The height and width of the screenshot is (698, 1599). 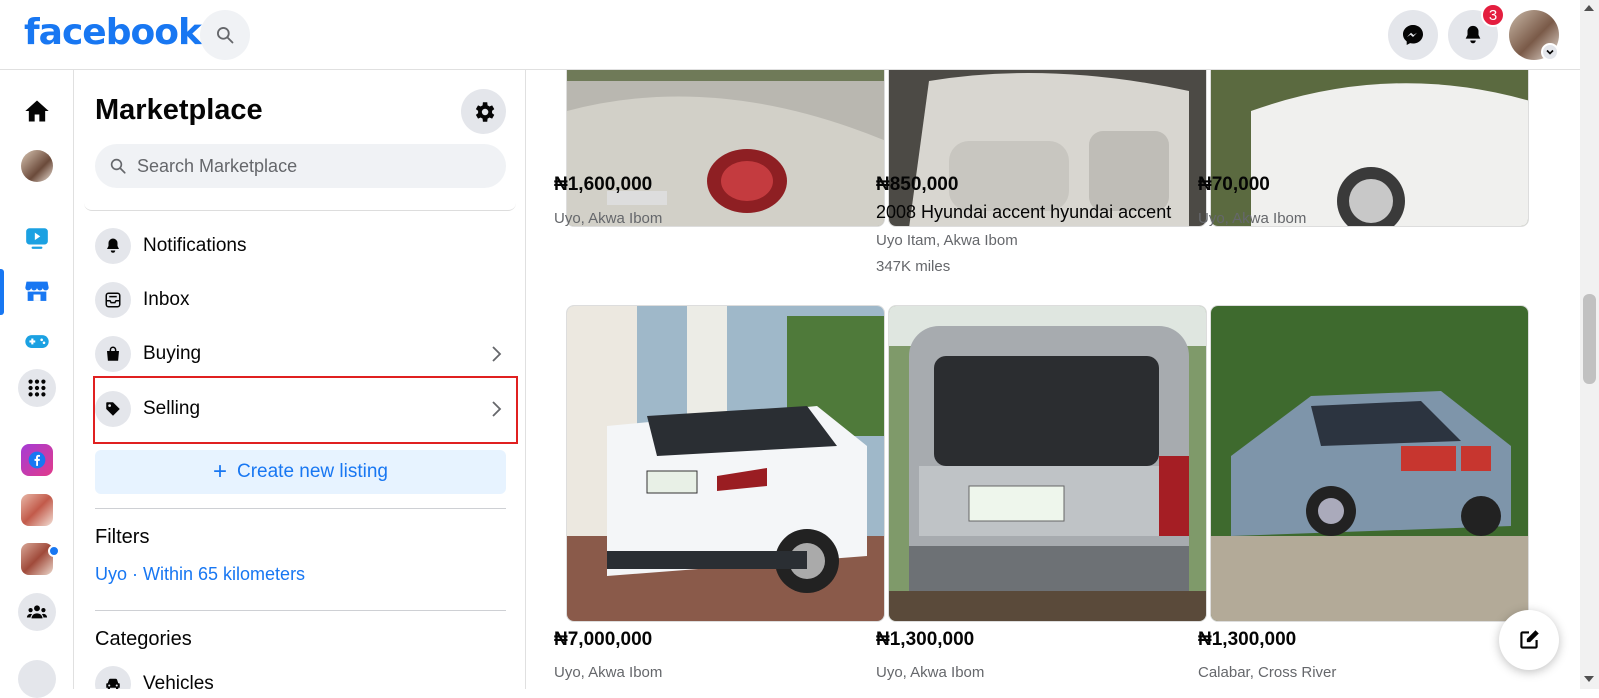 What do you see at coordinates (305, 410) in the screenshot?
I see `selection-highlight` at bounding box center [305, 410].